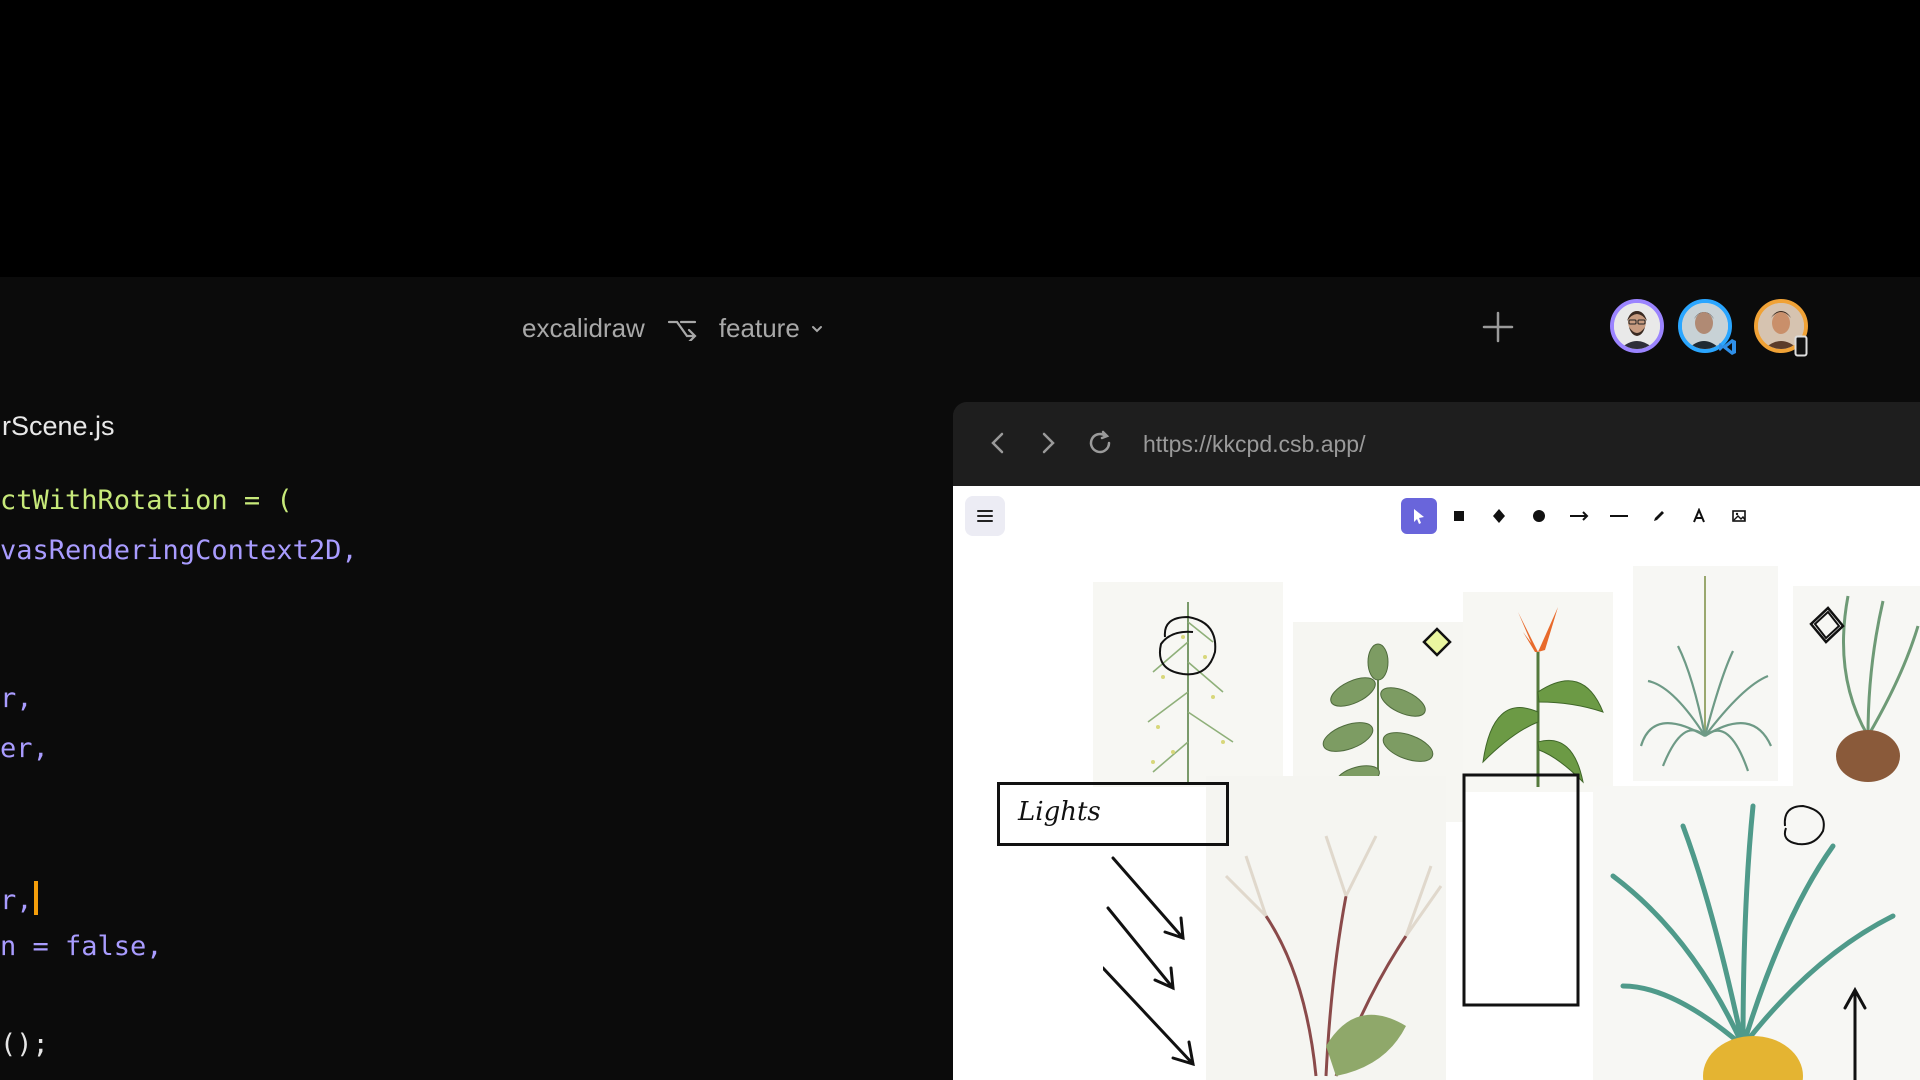  What do you see at coordinates (1856, 686) in the screenshot?
I see `plant-illustration-bulb` at bounding box center [1856, 686].